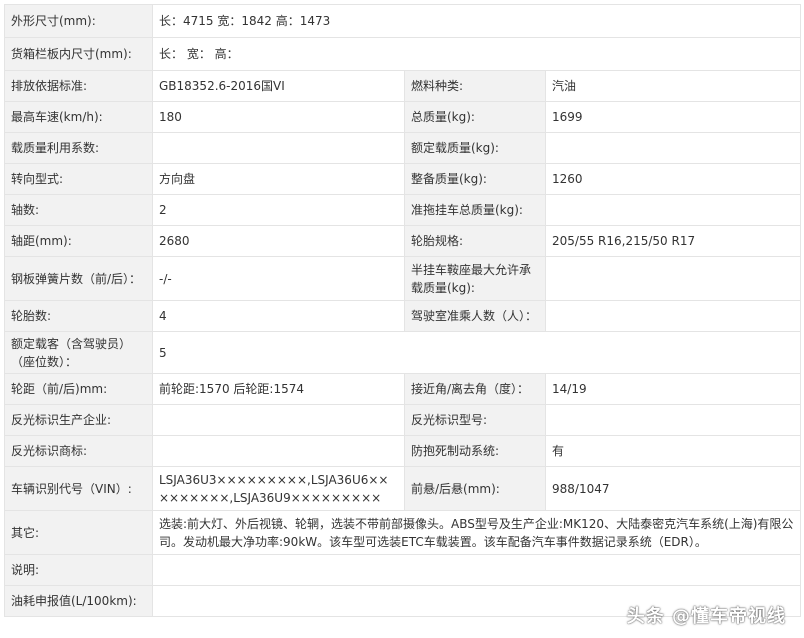 Image resolution: width=804 pixels, height=638 pixels. What do you see at coordinates (78, 420) in the screenshot?
I see `row-label: 反光标识生产企业:` at bounding box center [78, 420].